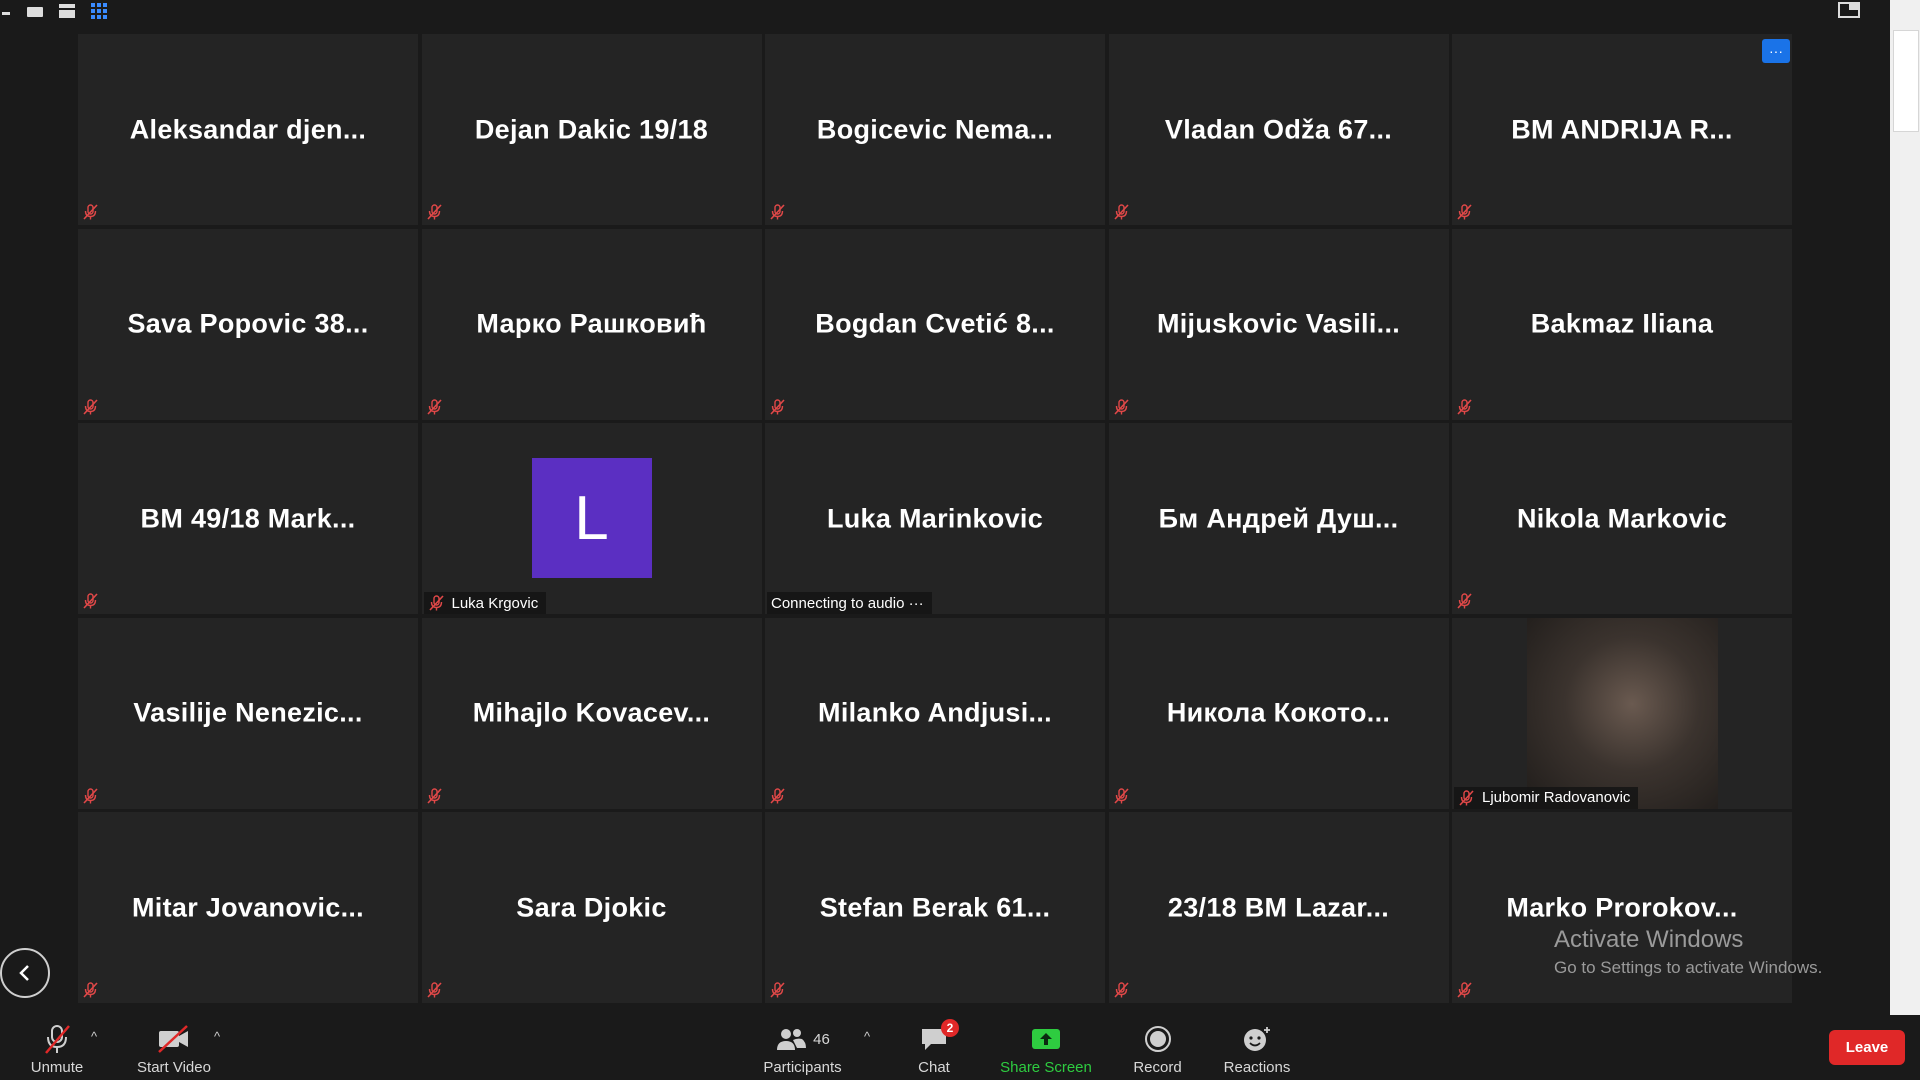 The image size is (1920, 1080). What do you see at coordinates (1622, 518) in the screenshot?
I see `participant-tile: Nikola Markovic` at bounding box center [1622, 518].